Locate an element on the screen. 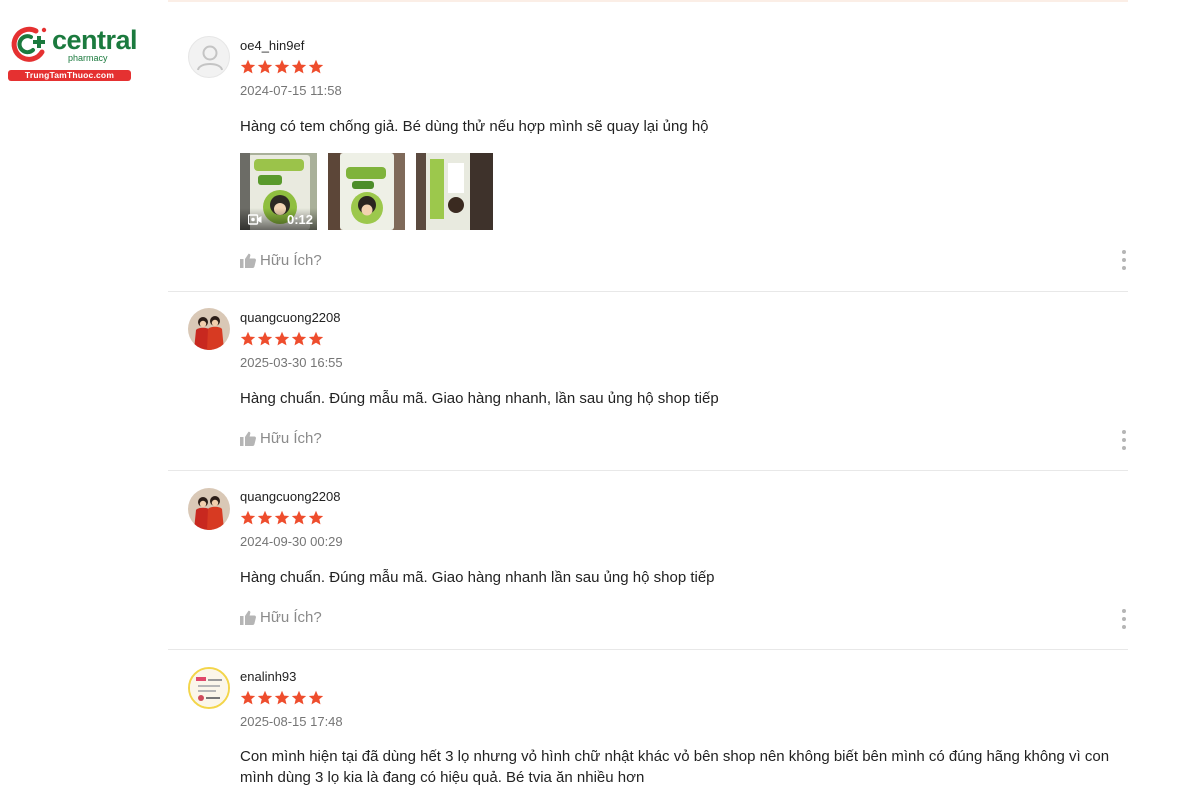 The height and width of the screenshot is (800, 1200). review-date: 2025-08-15 17:48 is located at coordinates (291, 721).